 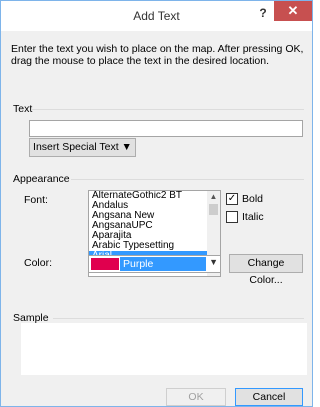 What do you see at coordinates (253, 217) in the screenshot?
I see `italic-label: Italic` at bounding box center [253, 217].